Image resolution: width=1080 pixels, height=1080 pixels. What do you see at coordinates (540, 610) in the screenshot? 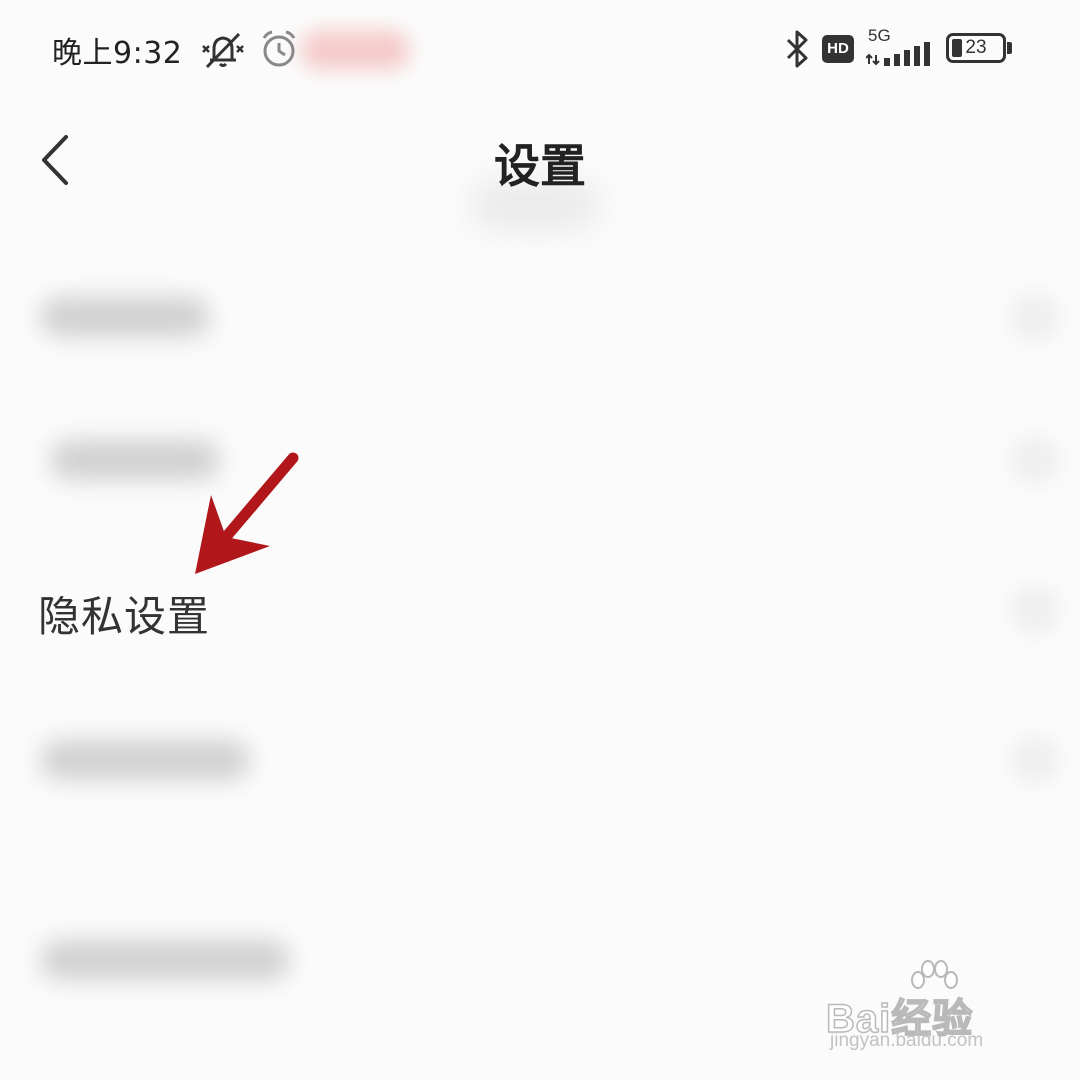
I see `settings-item-privacy: 隐私设置` at bounding box center [540, 610].